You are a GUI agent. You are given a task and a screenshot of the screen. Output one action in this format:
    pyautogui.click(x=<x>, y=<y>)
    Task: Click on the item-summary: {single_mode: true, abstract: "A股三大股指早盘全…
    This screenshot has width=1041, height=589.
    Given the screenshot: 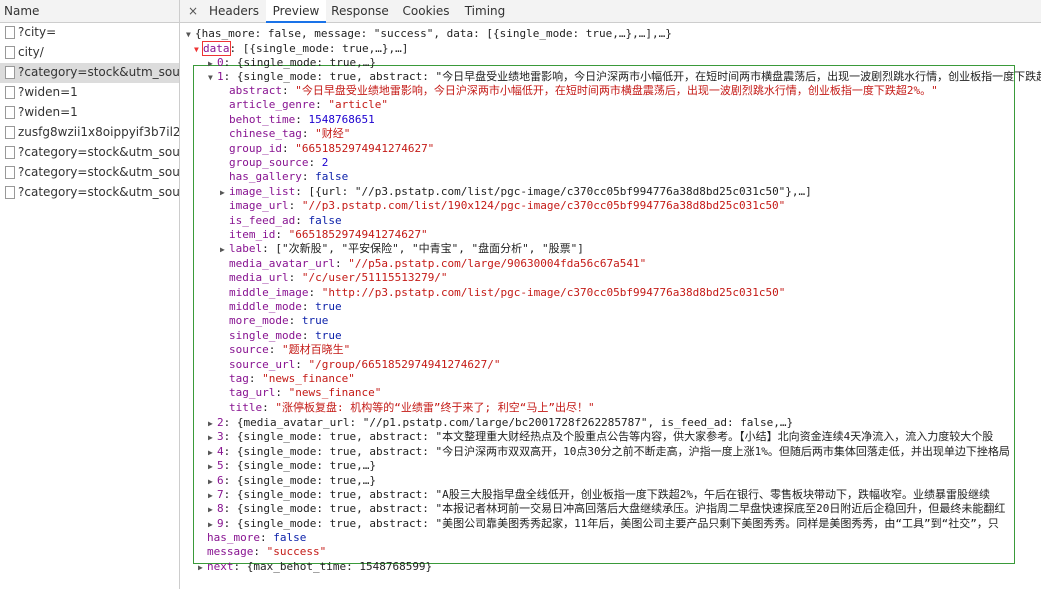 What is the action you would take?
    pyautogui.click(x=613, y=494)
    